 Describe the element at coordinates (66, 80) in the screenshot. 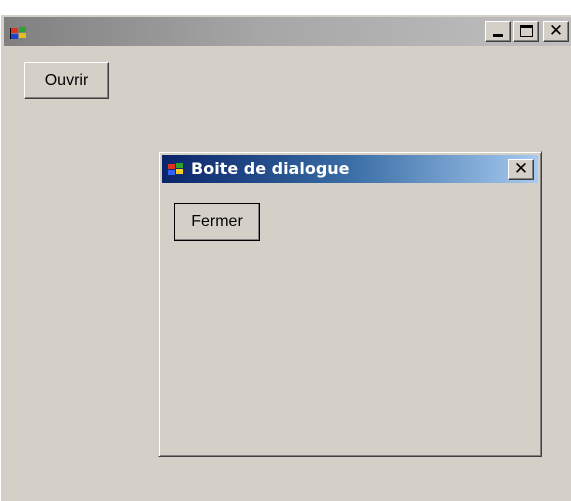

I see `open-button: Ouvrir` at that location.